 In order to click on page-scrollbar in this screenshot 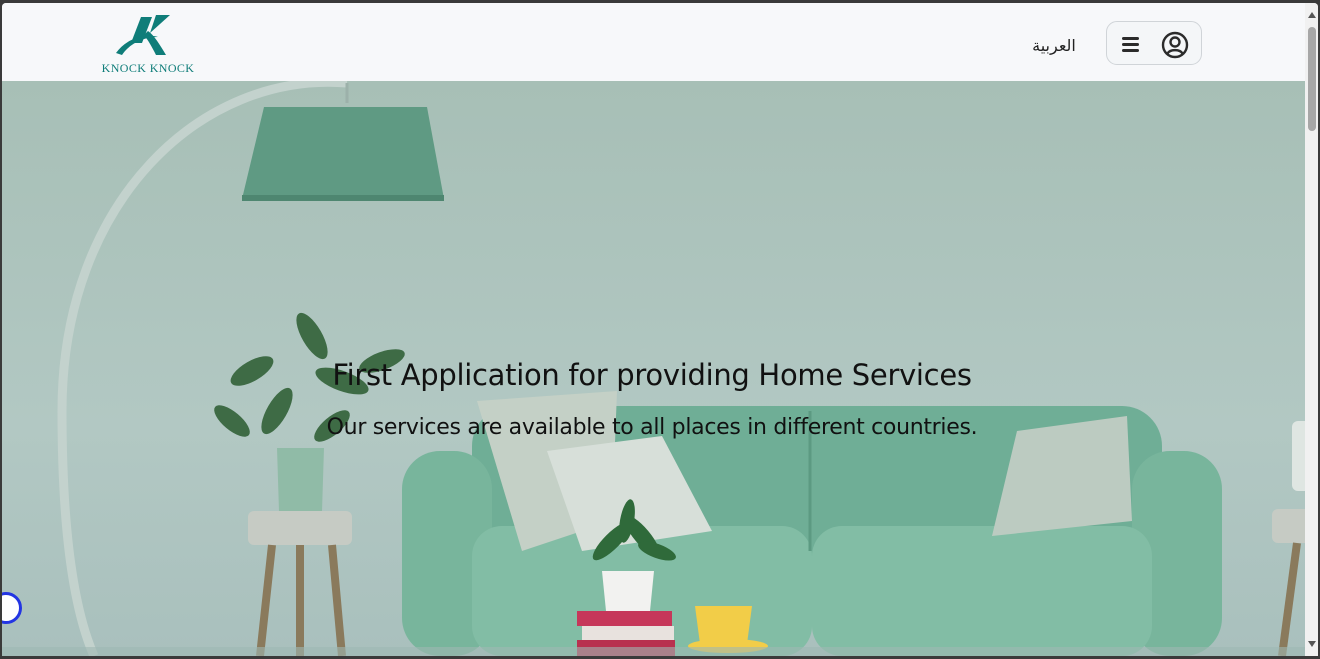, I will do `click(1311, 329)`.